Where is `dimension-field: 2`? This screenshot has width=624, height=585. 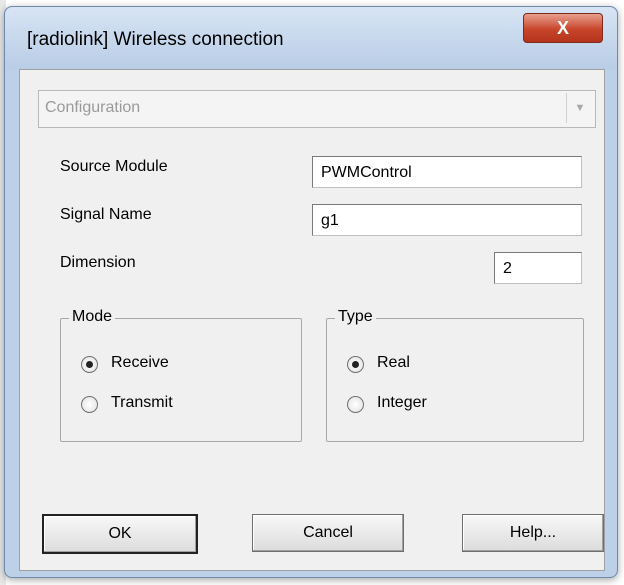
dimension-field: 2 is located at coordinates (538, 268).